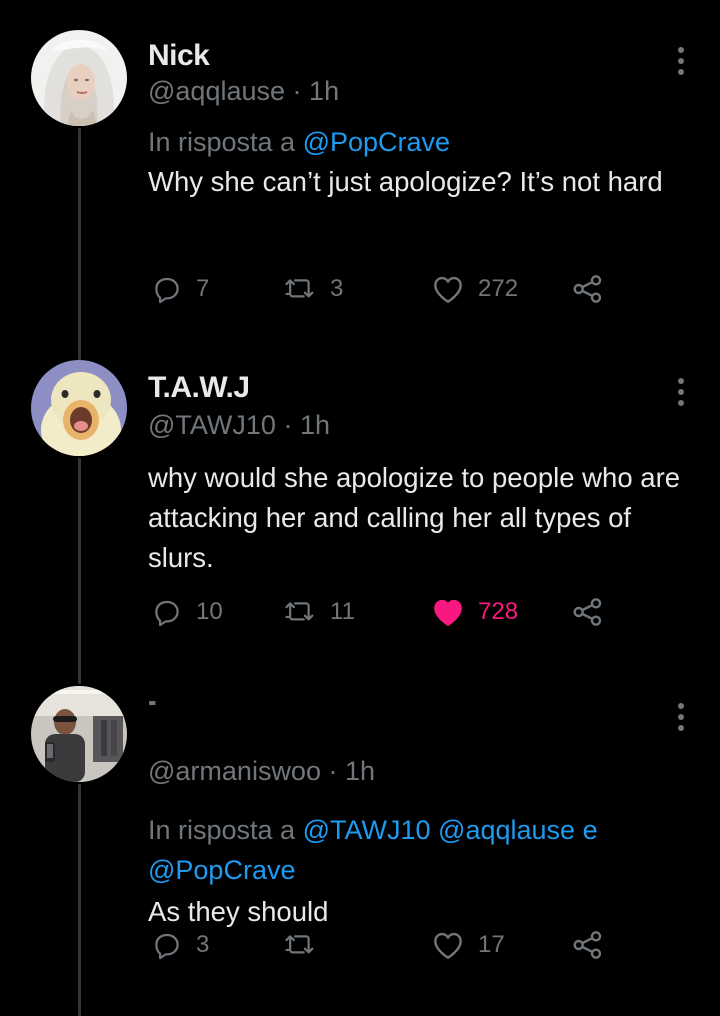 The image size is (720, 1016). What do you see at coordinates (342, 611) in the screenshot?
I see `retweet-count: 11` at bounding box center [342, 611].